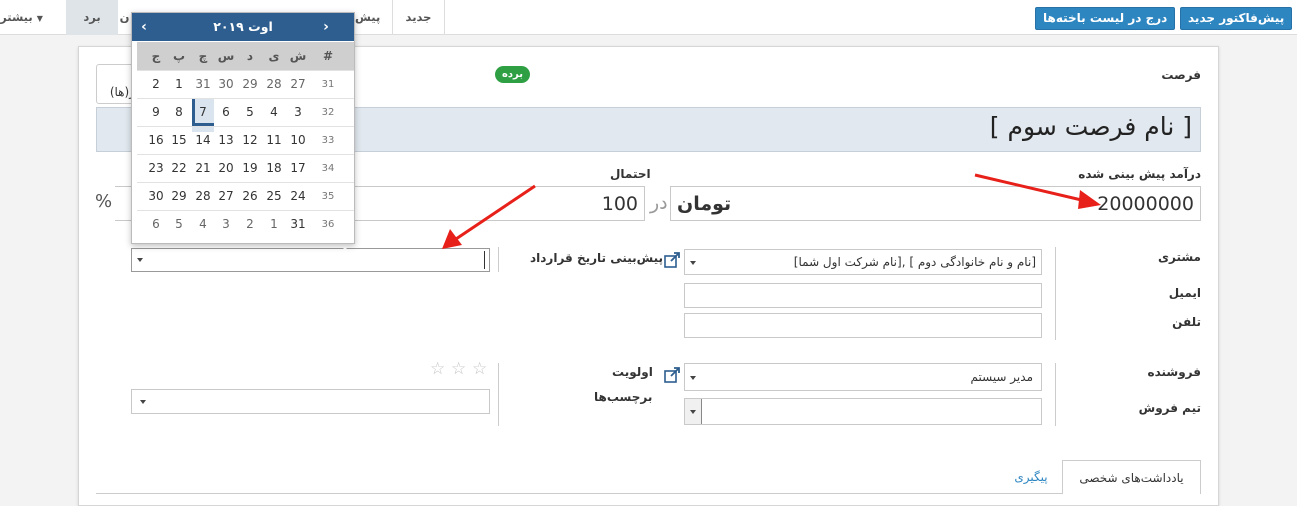 The width and height of the screenshot is (1297, 506). Describe the element at coordinates (298, 168) in the screenshot. I see `datepicker-day: 17` at that location.